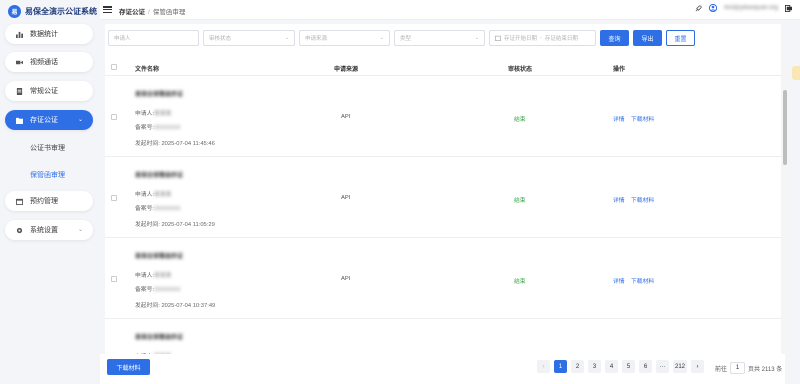  Describe the element at coordinates (153, 38) in the screenshot. I see `applicant-input: 申请人` at that location.